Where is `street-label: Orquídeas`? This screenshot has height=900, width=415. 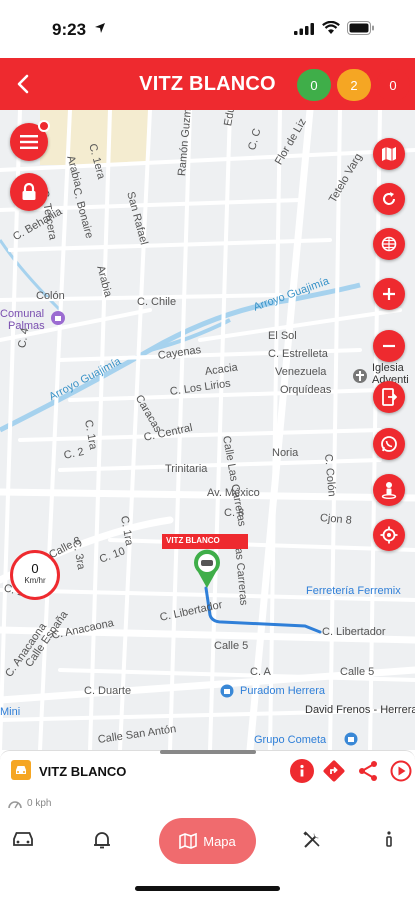 street-label: Orquídeas is located at coordinates (306, 390).